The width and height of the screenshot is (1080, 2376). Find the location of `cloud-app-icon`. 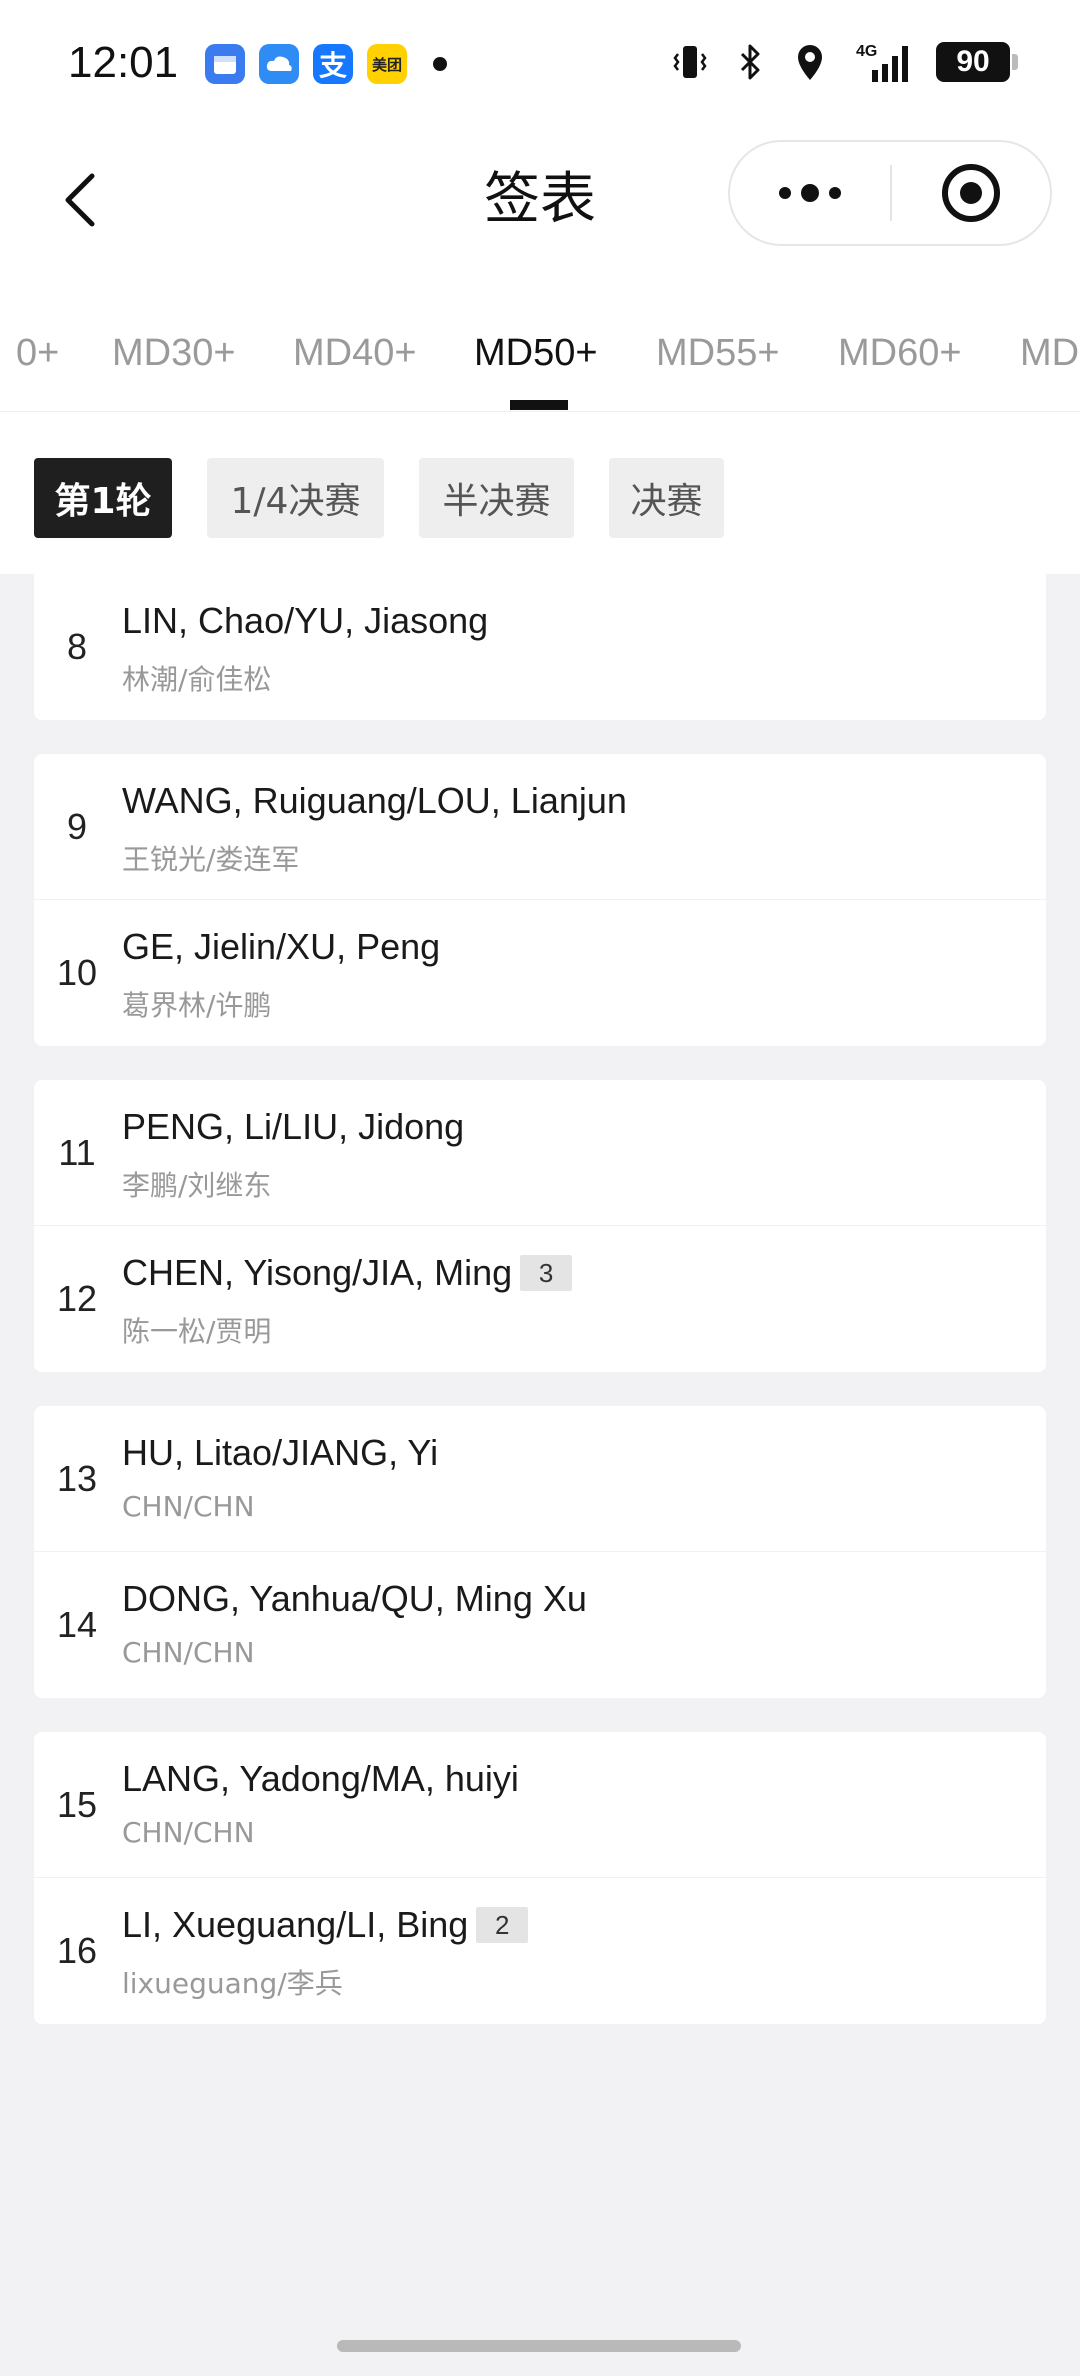

cloud-app-icon is located at coordinates (279, 64).